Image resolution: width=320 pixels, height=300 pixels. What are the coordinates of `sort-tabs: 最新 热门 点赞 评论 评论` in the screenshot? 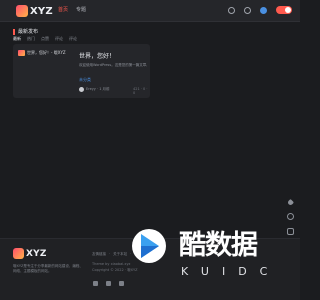 It's located at (45, 39).